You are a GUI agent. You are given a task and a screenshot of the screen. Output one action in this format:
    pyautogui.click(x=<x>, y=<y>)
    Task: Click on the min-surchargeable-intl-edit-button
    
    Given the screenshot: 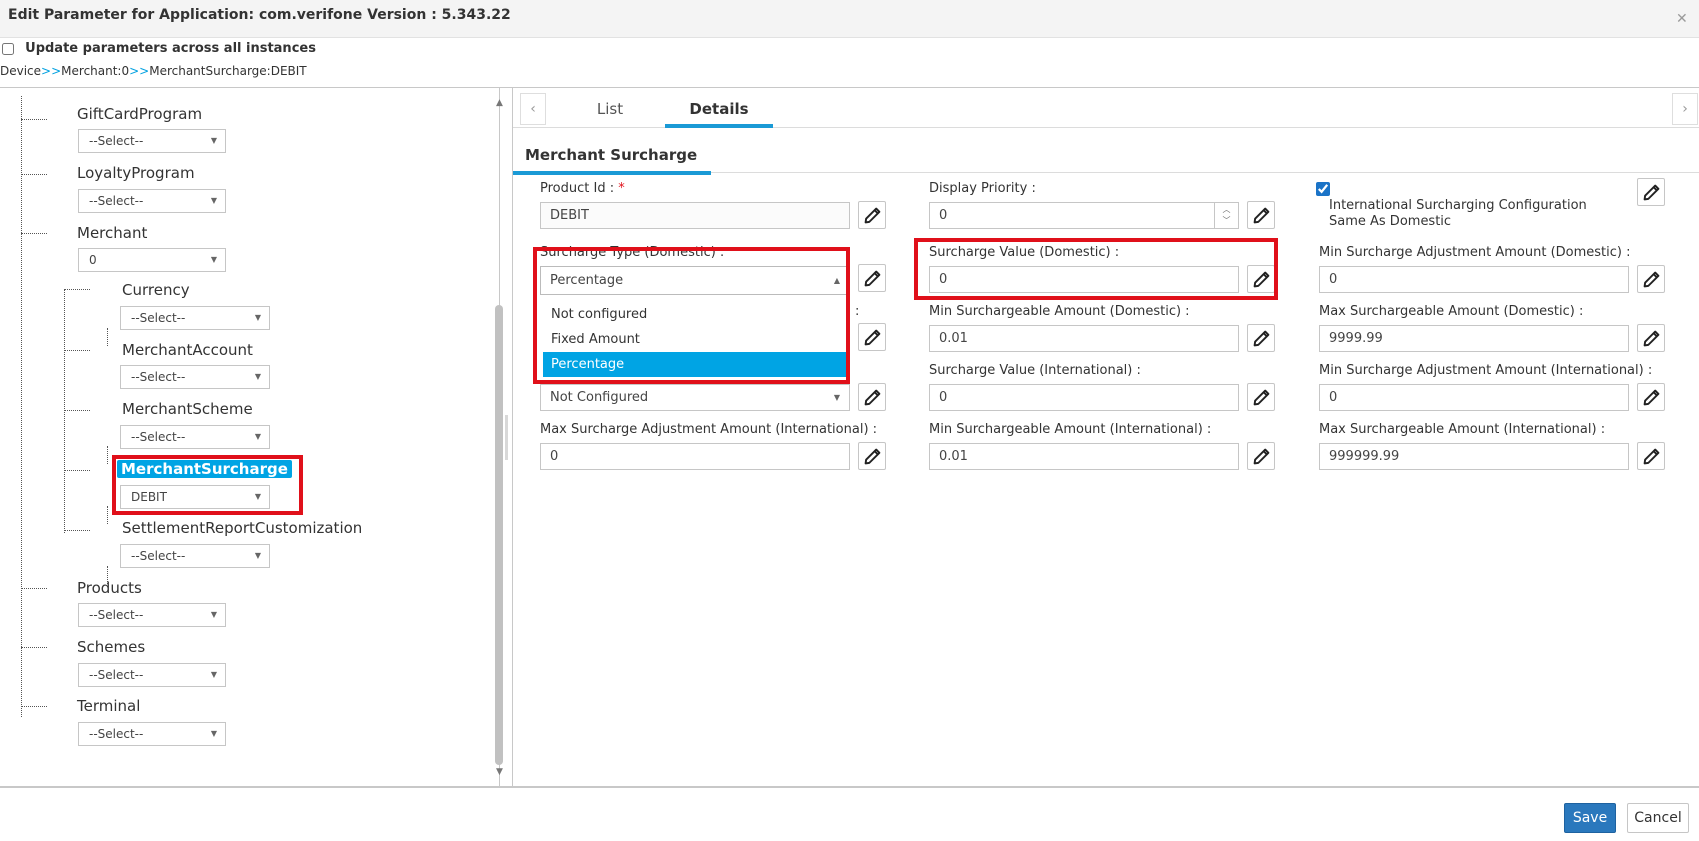 What is the action you would take?
    pyautogui.click(x=1261, y=456)
    